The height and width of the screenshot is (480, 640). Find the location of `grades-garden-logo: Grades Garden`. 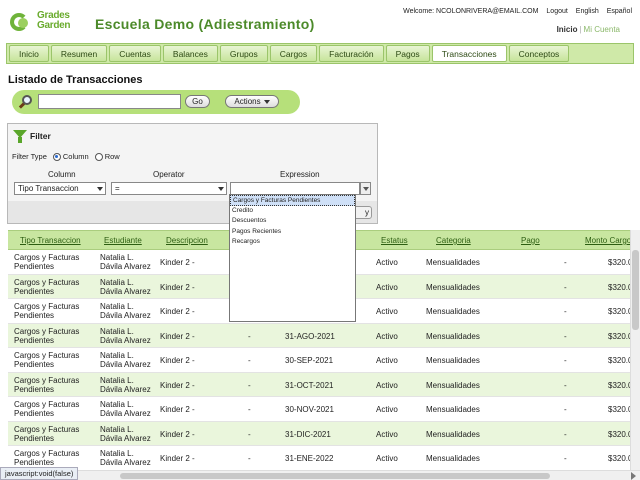

grades-garden-logo: Grades Garden is located at coordinates (40, 21).